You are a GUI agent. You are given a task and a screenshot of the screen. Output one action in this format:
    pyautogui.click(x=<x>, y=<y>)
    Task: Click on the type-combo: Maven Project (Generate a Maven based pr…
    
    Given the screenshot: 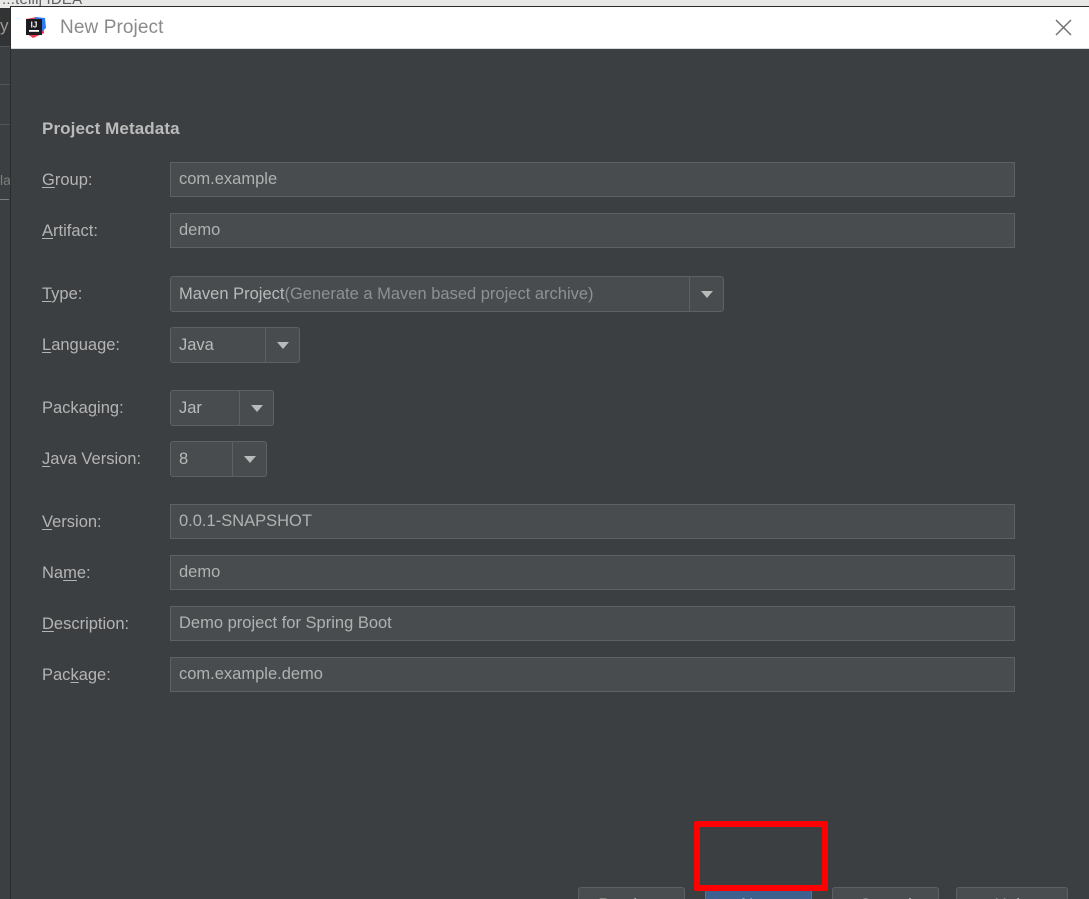 What is the action you would take?
    pyautogui.click(x=447, y=294)
    